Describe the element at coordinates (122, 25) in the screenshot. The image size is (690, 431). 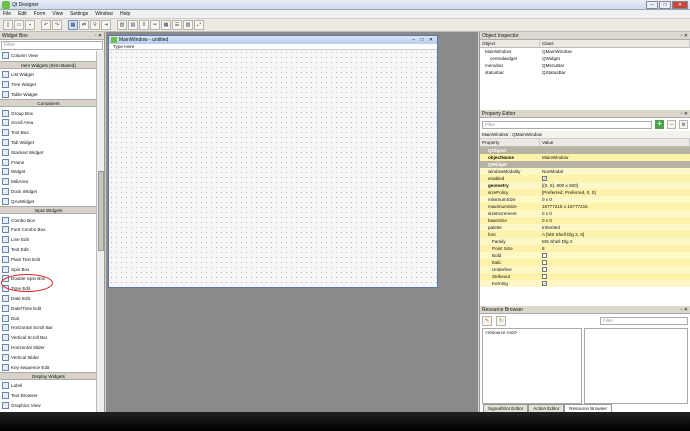
I see `layout-horizontal-icon: ▥` at that location.